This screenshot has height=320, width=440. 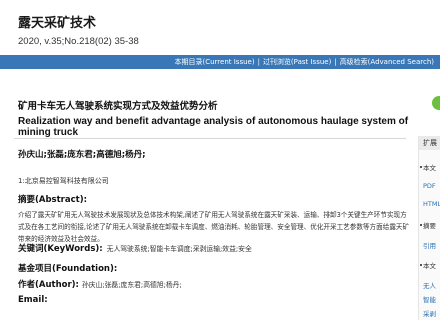 What do you see at coordinates (431, 299) in the screenshot?
I see `sidebar-link: 智能` at bounding box center [431, 299].